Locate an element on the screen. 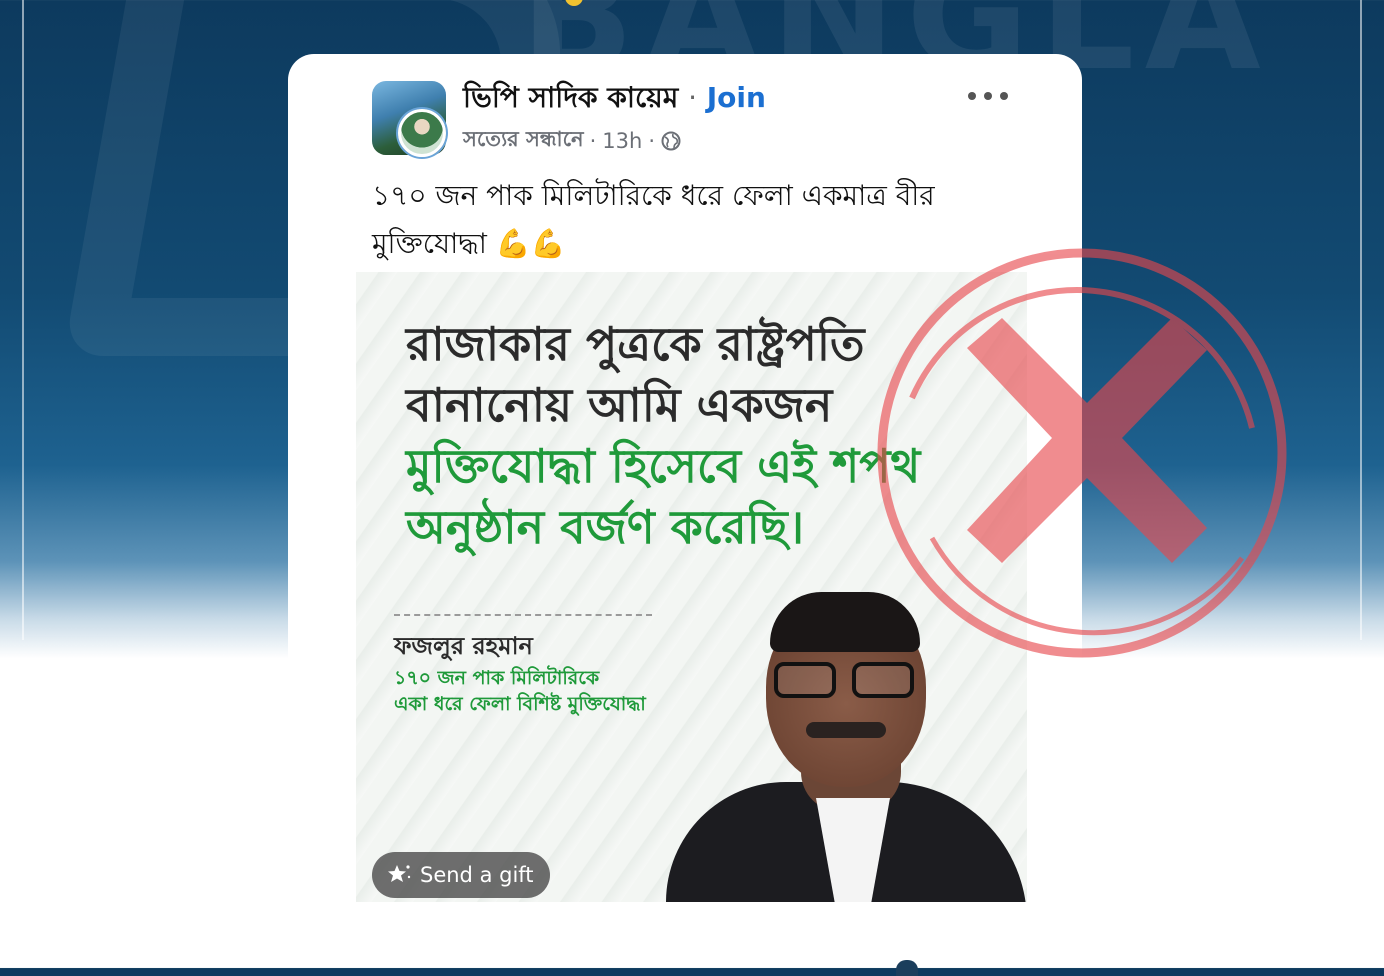 The image size is (1384, 976). send-gift-button: Send a gift is located at coordinates (461, 875).